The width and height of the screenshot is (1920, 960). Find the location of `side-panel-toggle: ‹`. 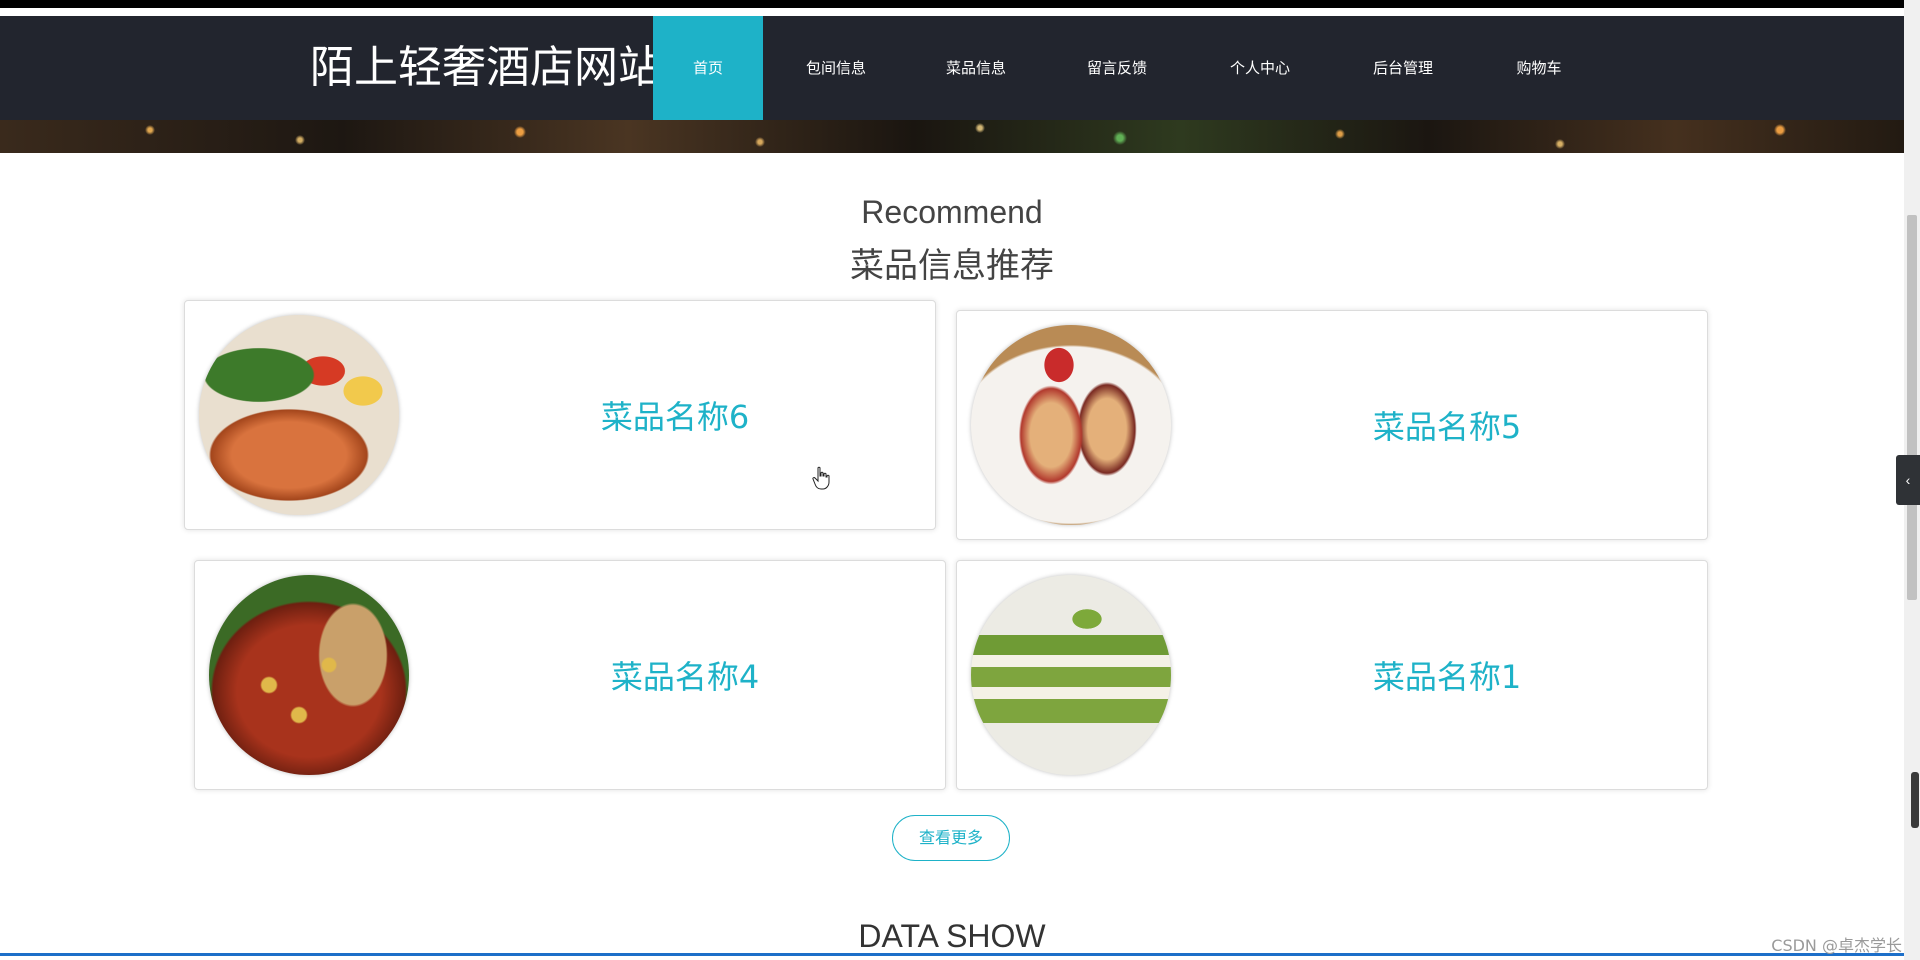

side-panel-toggle: ‹ is located at coordinates (1908, 480).